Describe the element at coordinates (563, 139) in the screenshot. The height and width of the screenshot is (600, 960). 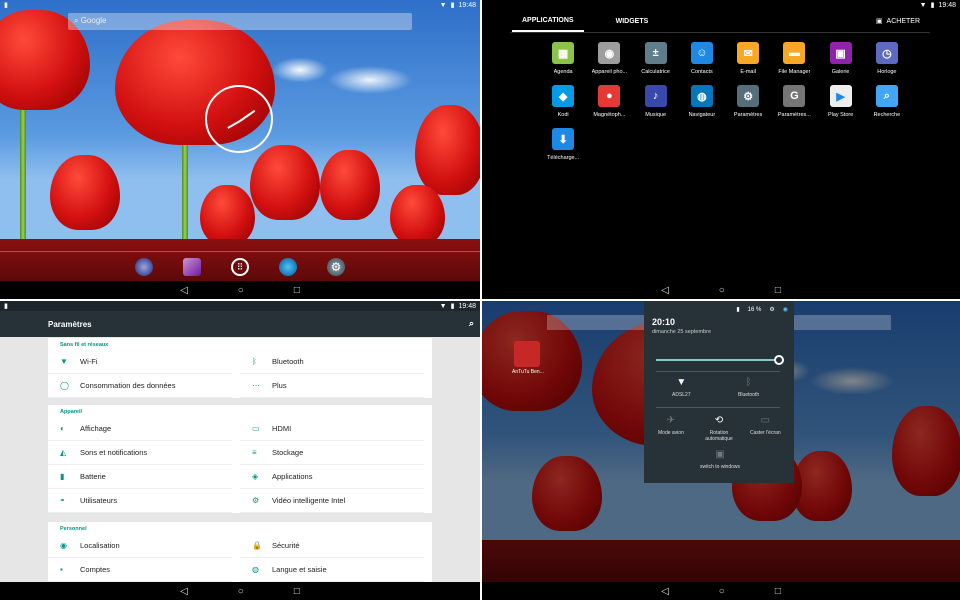
I see `app-glyph-icon: ⬇` at that location.